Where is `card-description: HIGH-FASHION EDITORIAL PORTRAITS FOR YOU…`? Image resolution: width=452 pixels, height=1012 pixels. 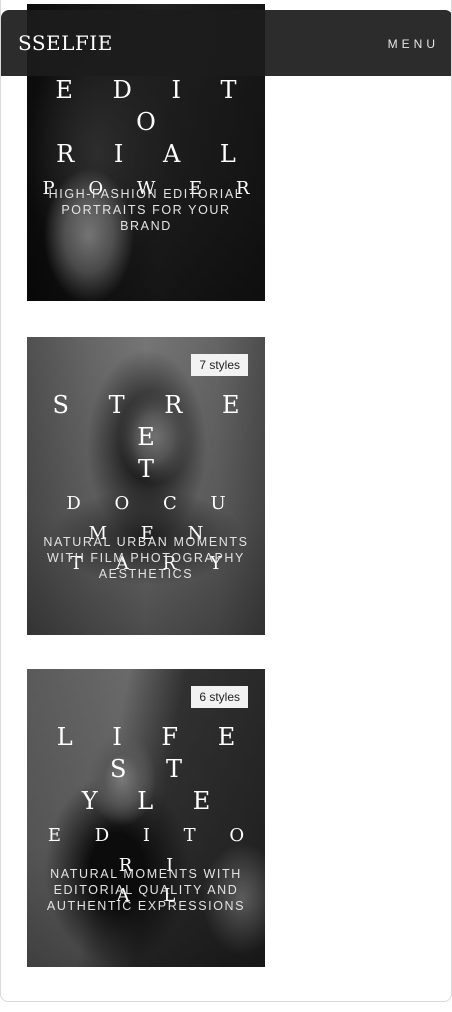 card-description: HIGH-FASHION EDITORIAL PORTRAITS FOR YOU… is located at coordinates (146, 210).